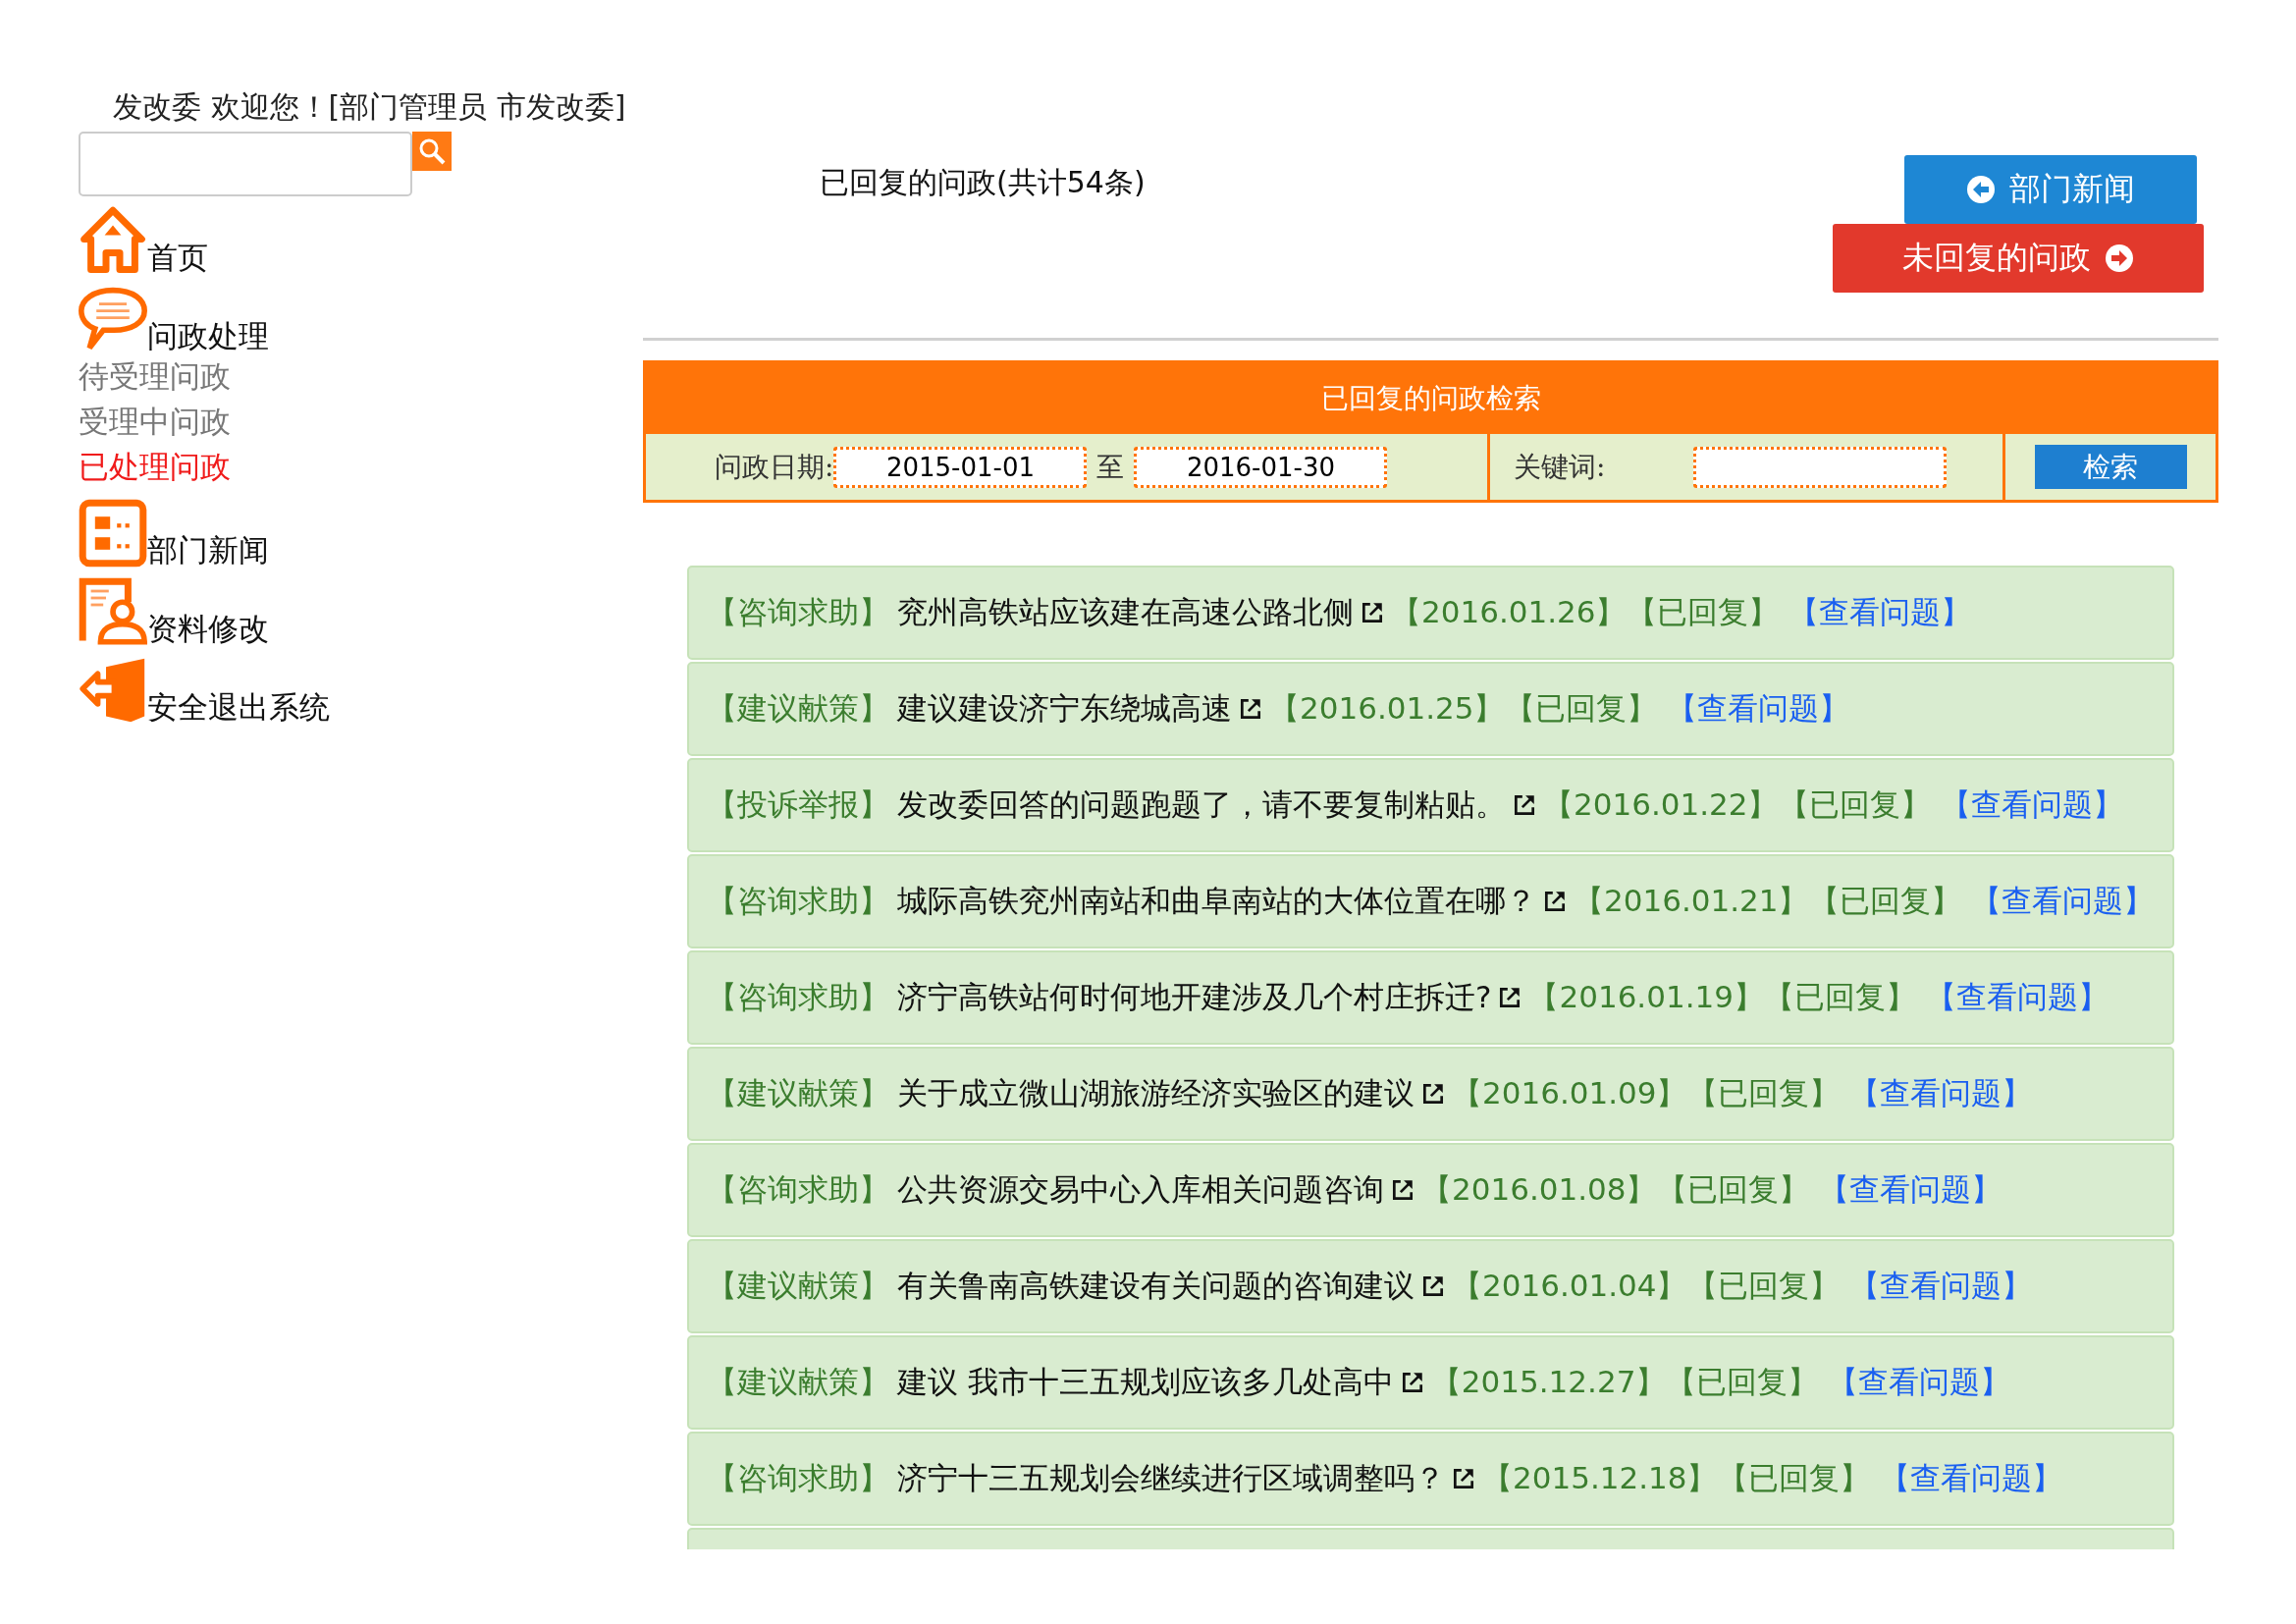 This screenshot has height=1624, width=2296. I want to click on question-title: 建议 我市十三五规划应该多几处高中, so click(1145, 1382).